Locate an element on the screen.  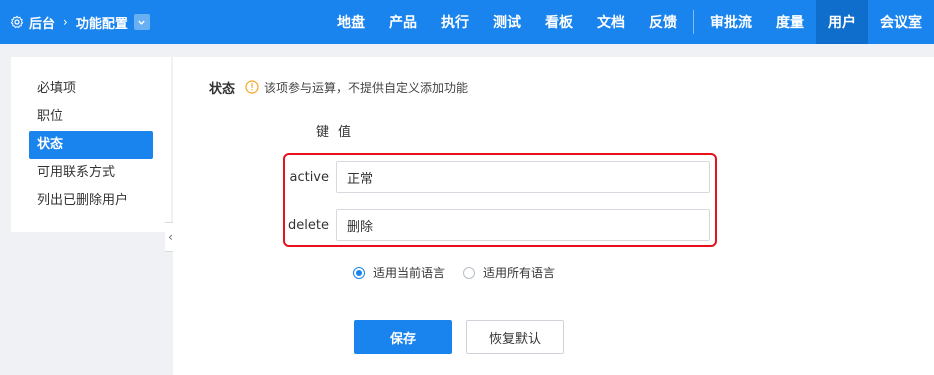
value-input-delete is located at coordinates (523, 225).